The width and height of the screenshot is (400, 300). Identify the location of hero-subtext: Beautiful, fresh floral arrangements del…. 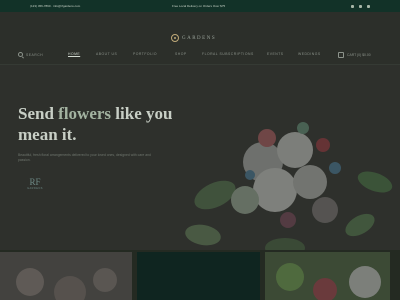
(84, 157).